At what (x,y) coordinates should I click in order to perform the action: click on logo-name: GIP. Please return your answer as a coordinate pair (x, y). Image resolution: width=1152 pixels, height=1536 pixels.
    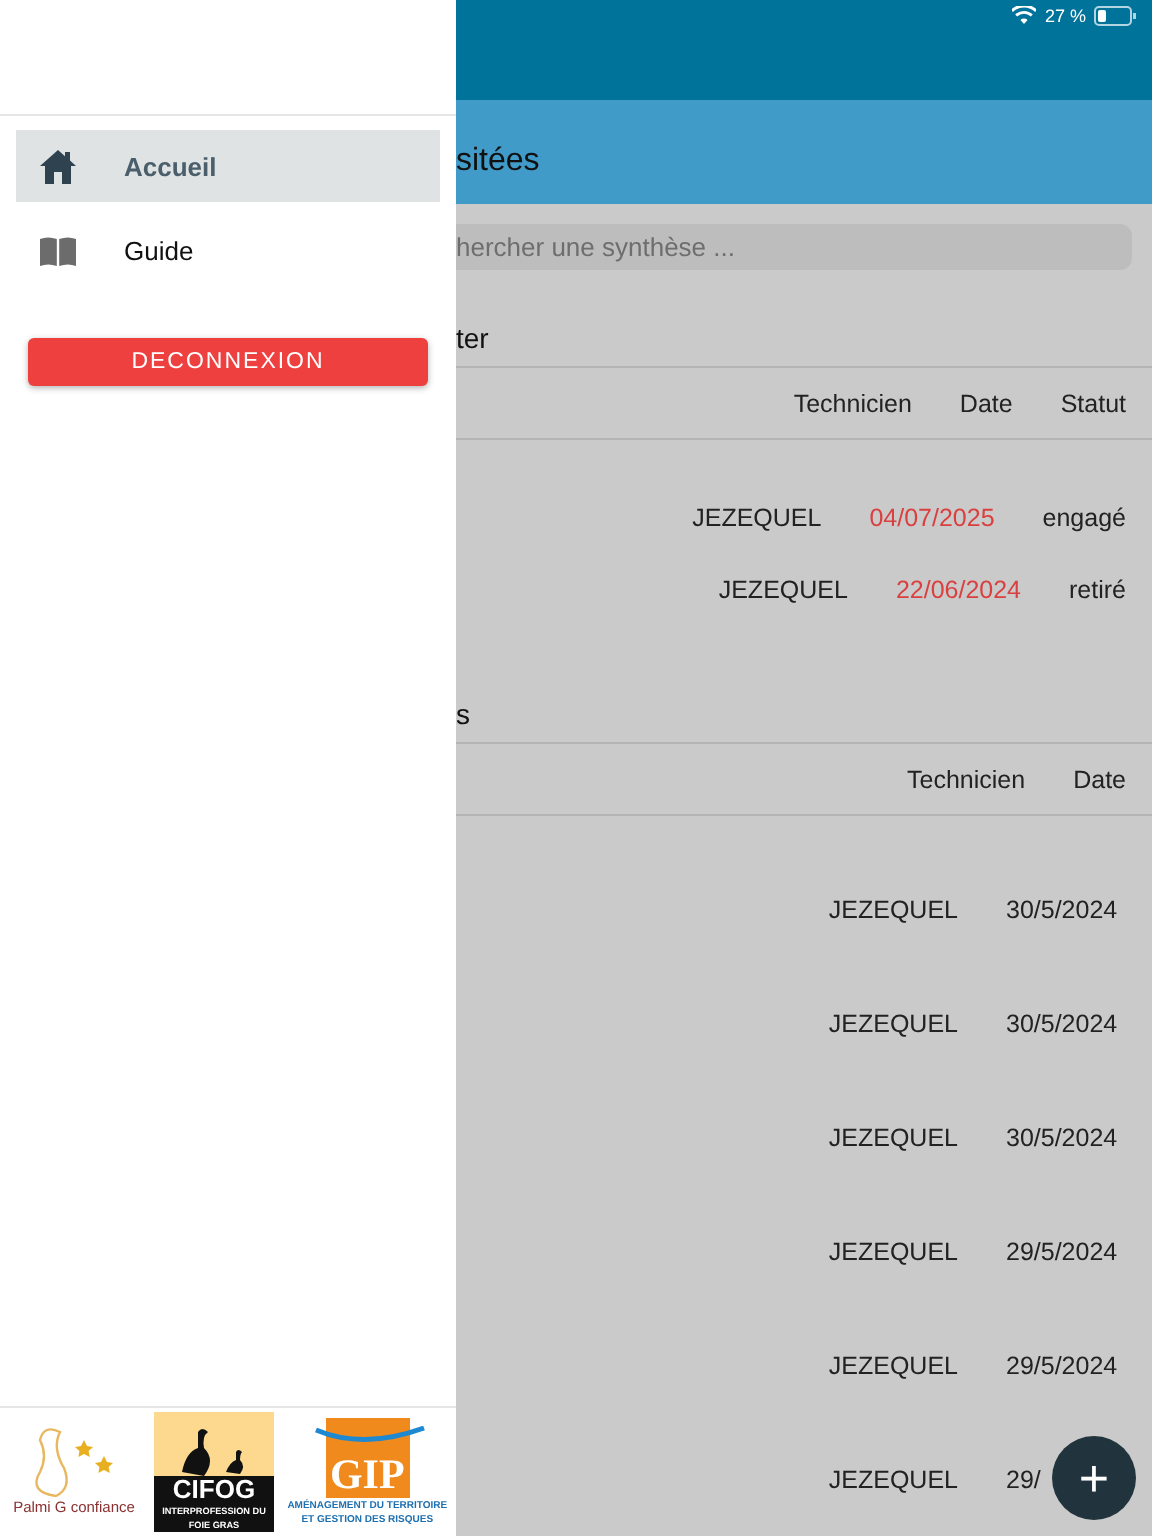
    Looking at the image, I should click on (367, 1473).